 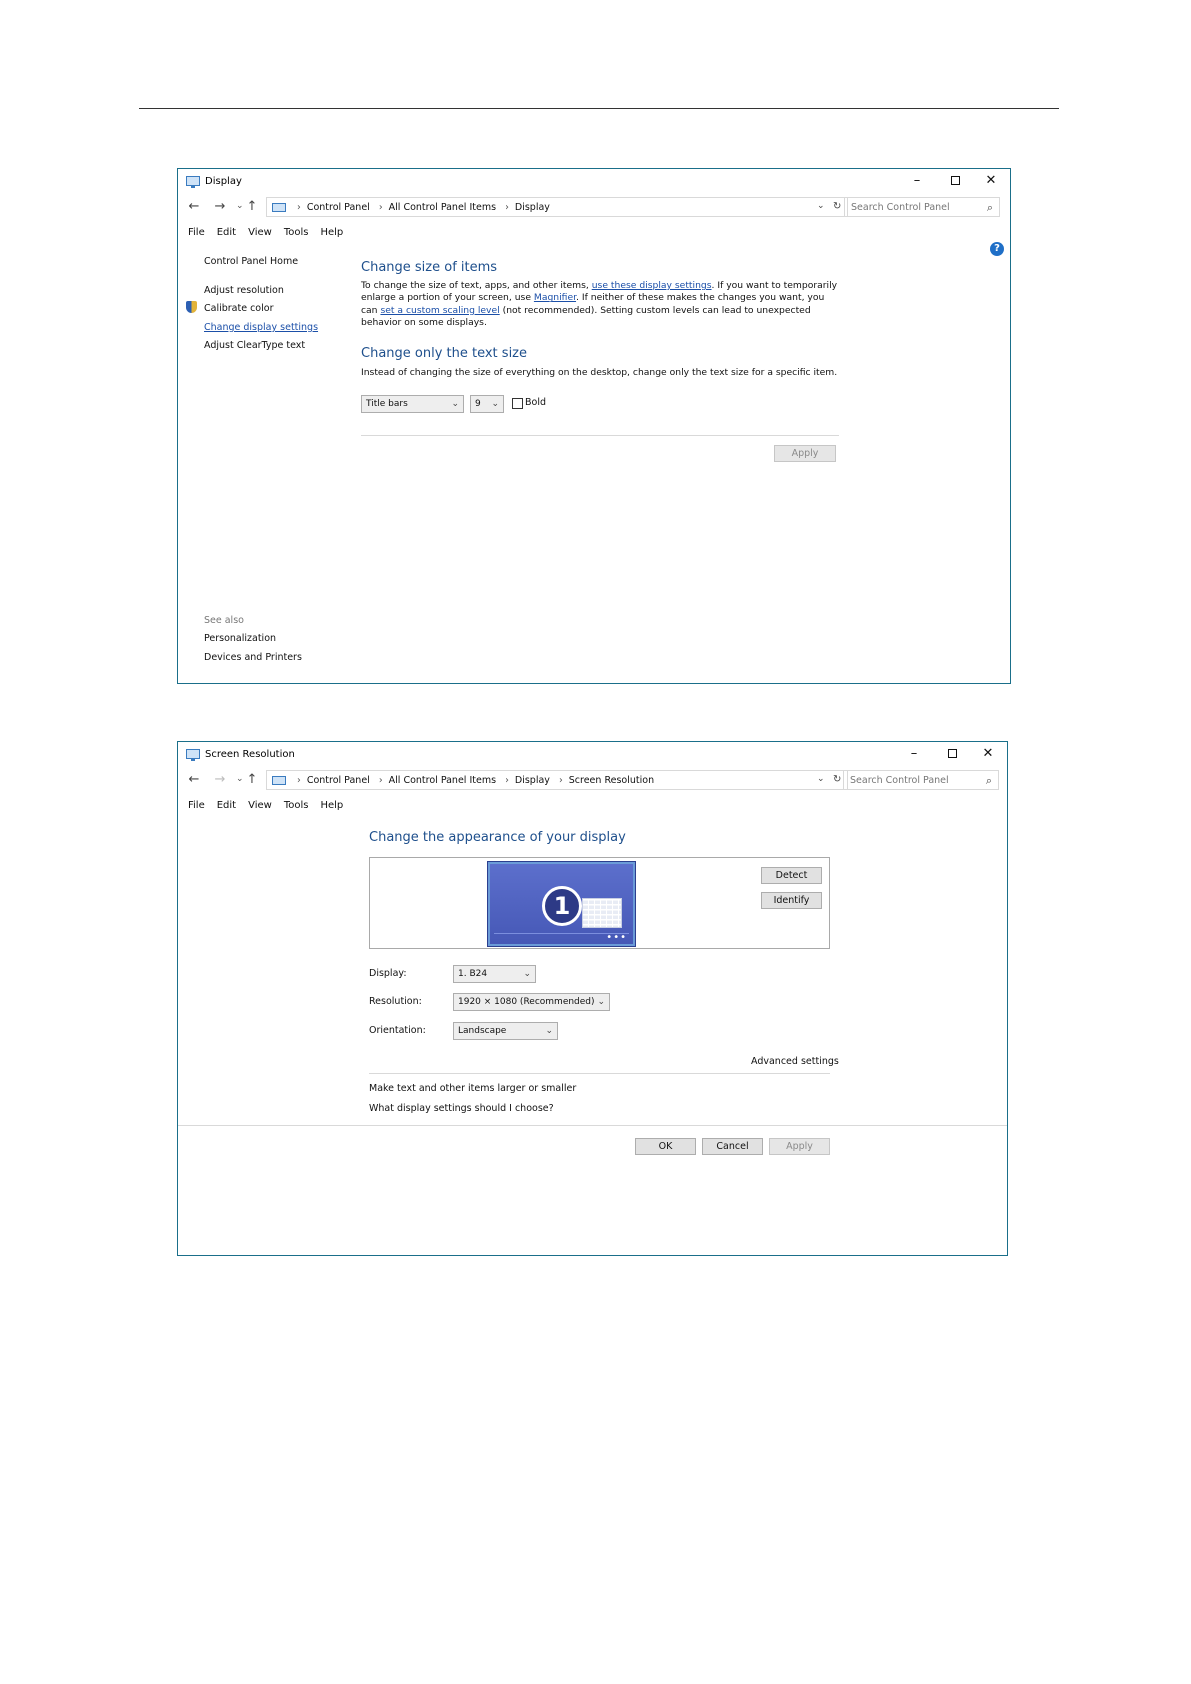 What do you see at coordinates (665, 1146) in the screenshot?
I see `ok-button: OK` at bounding box center [665, 1146].